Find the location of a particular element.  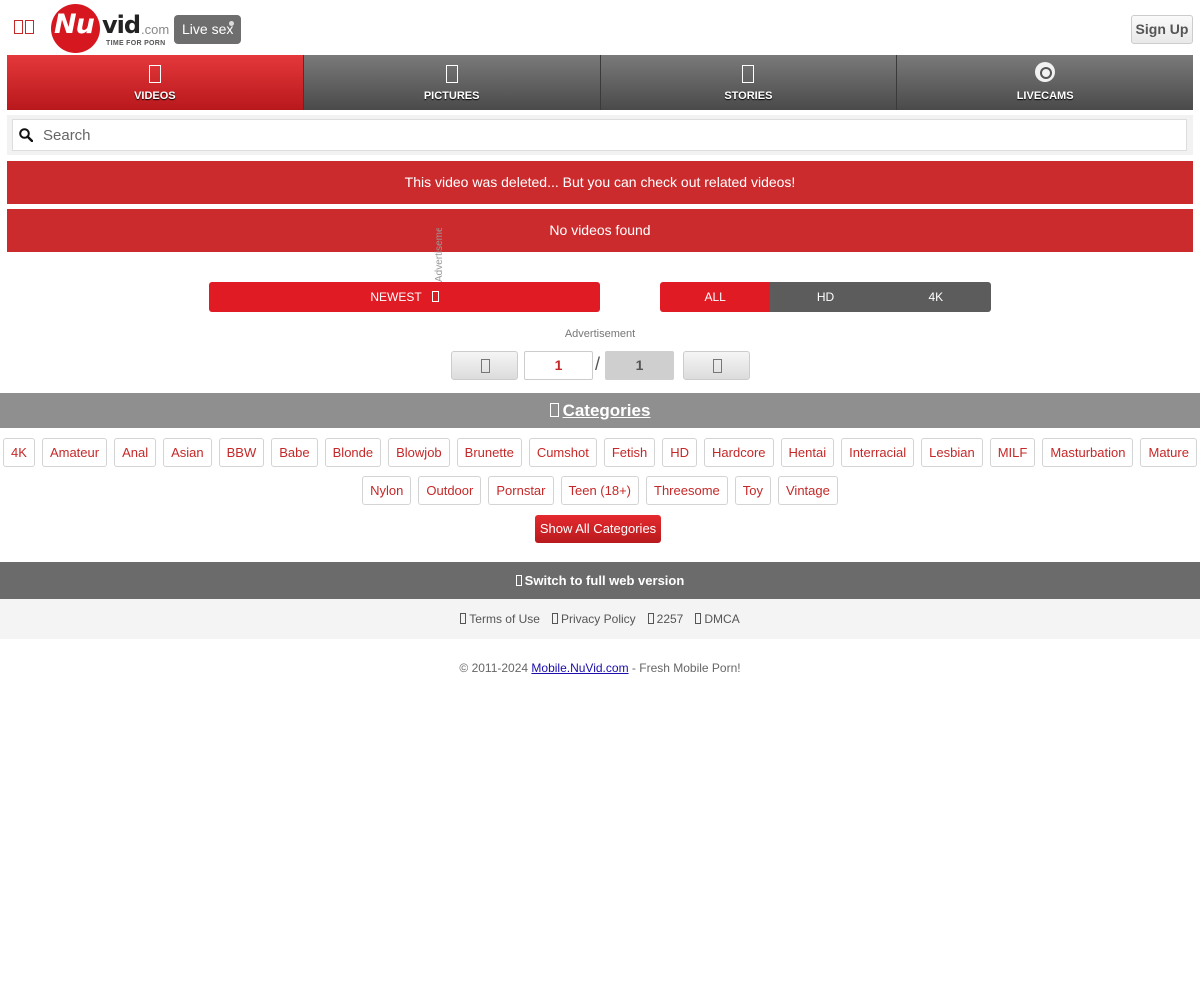

quality-hd-button: HD is located at coordinates (825, 297).